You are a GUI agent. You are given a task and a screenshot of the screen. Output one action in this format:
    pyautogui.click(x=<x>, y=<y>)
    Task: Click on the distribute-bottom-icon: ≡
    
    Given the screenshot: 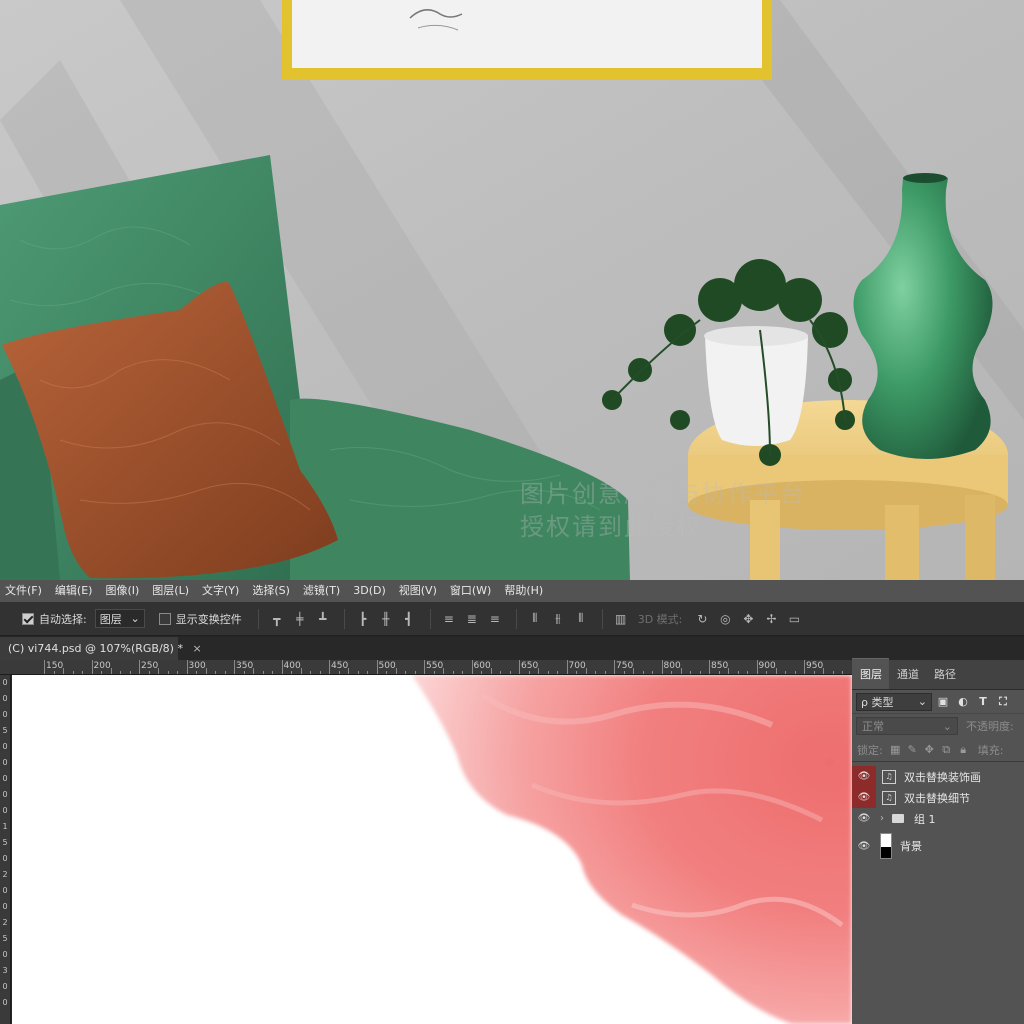 What is the action you would take?
    pyautogui.click(x=495, y=619)
    